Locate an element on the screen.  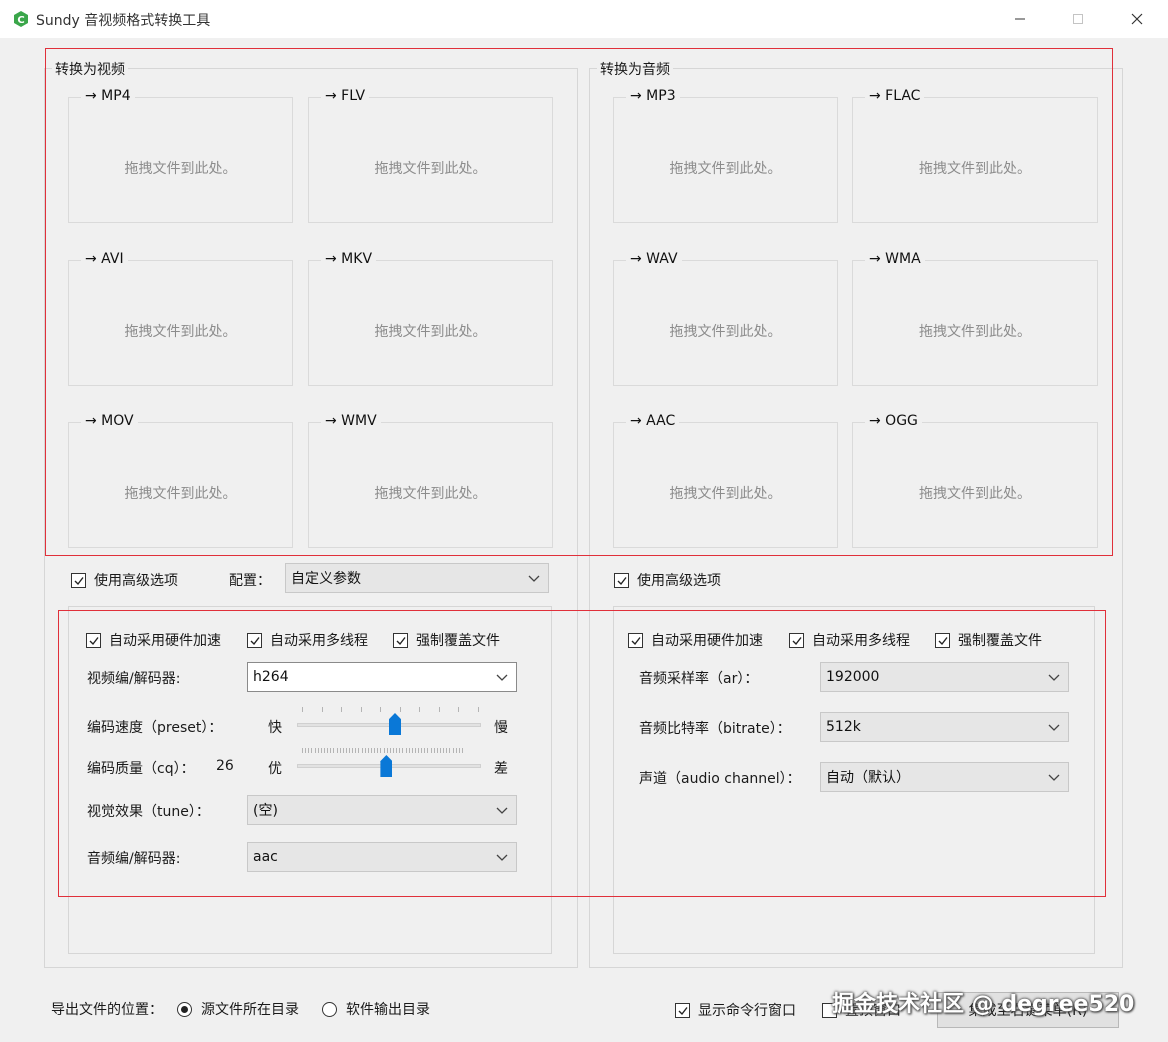
video-advanced-checkbox: 使用高级选项 is located at coordinates (124, 580).